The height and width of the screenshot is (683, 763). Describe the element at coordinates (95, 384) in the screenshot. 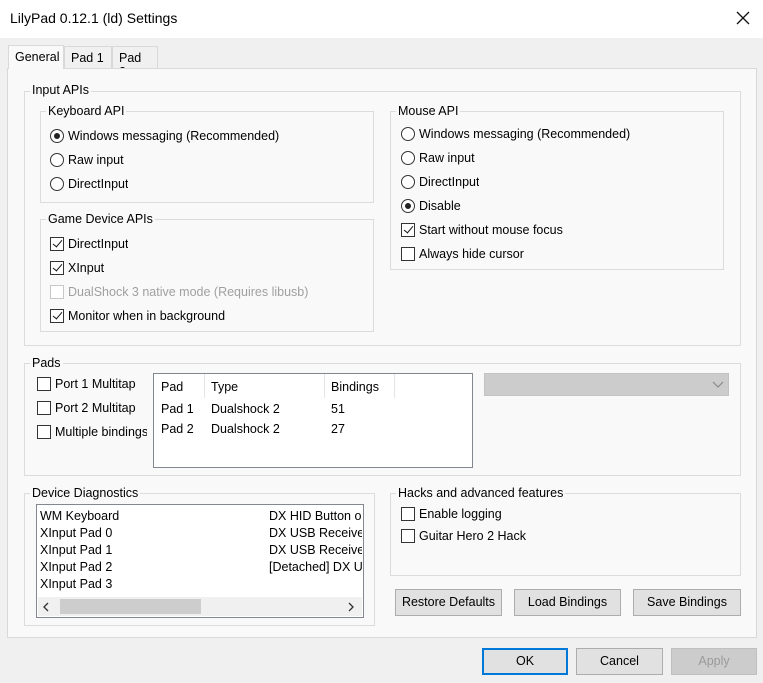

I see `checkbox-label: Port 1 Multitap` at that location.